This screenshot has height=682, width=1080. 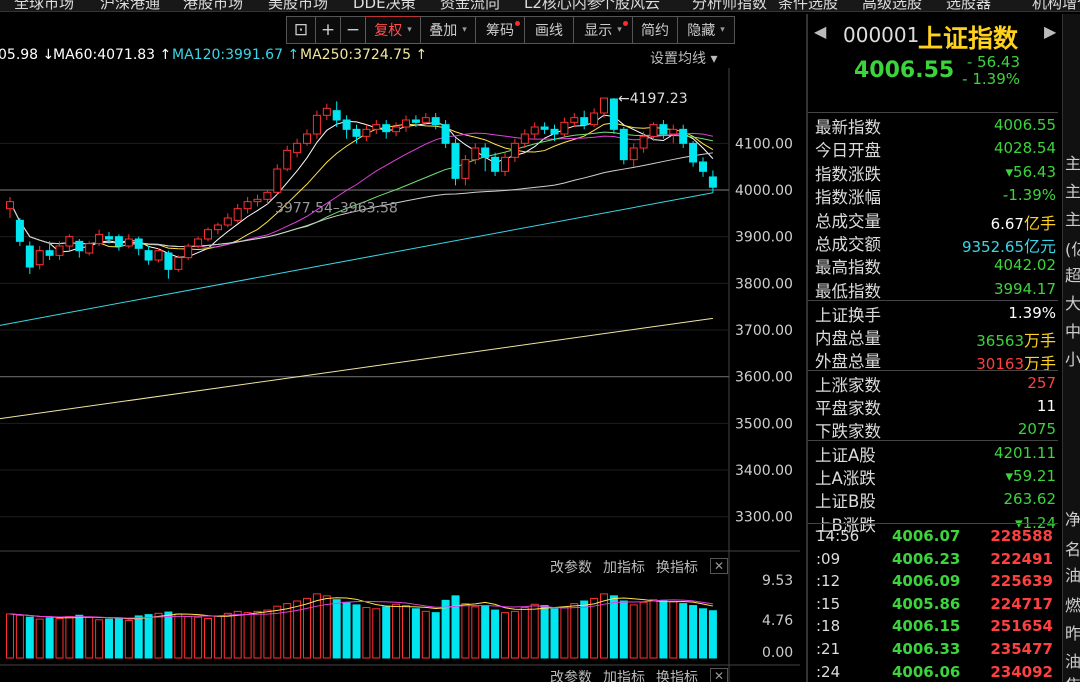 I want to click on edge-panel-text: (亿, so click(x=1072, y=249).